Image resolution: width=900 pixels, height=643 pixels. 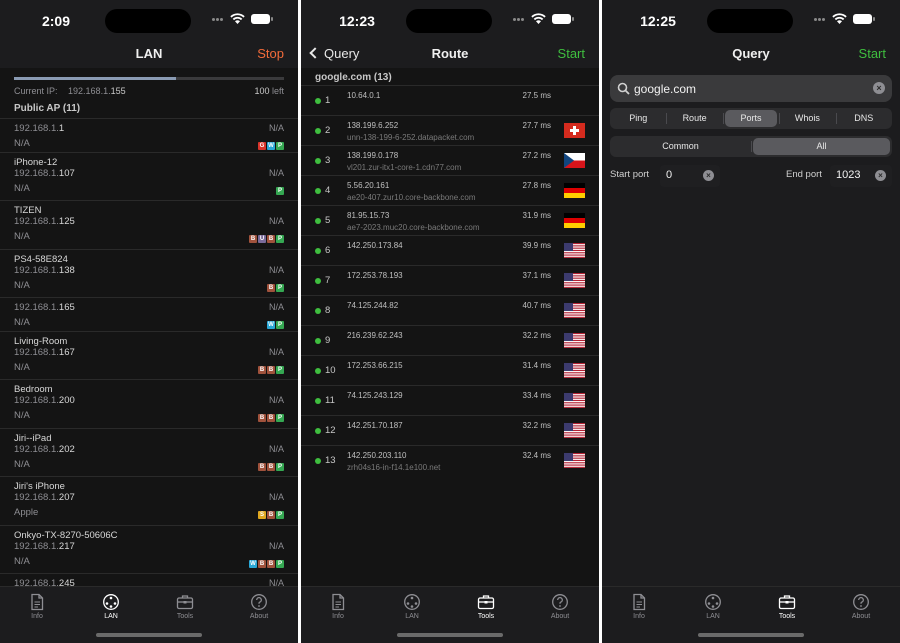 I want to click on device-ip: 192.168.1.207, so click(x=44, y=497).